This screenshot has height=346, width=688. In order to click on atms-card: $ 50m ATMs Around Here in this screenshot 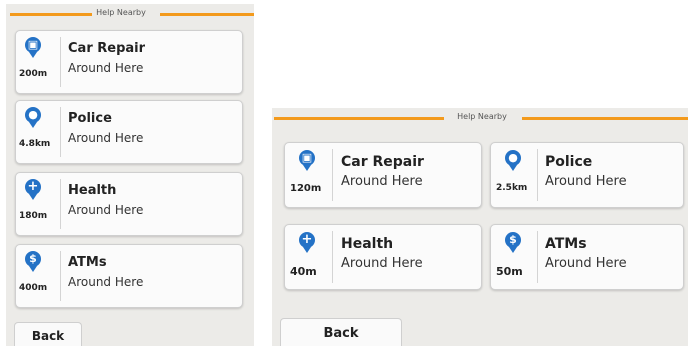, I will do `click(587, 257)`.